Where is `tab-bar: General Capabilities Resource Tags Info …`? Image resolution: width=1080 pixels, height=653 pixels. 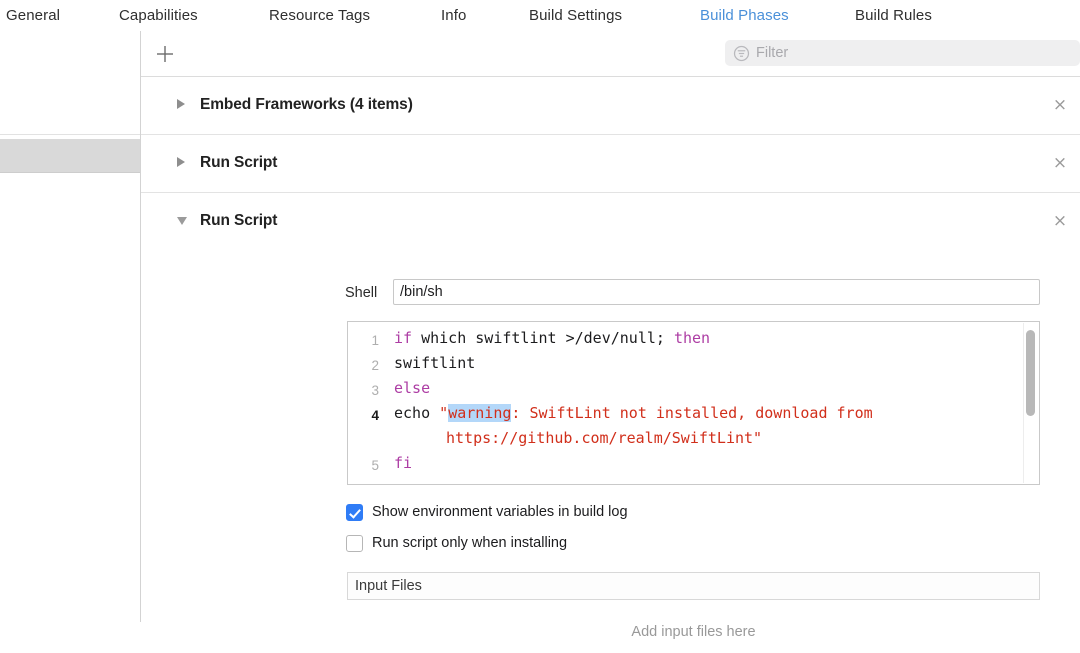 tab-bar: General Capabilities Resource Tags Info … is located at coordinates (540, 16).